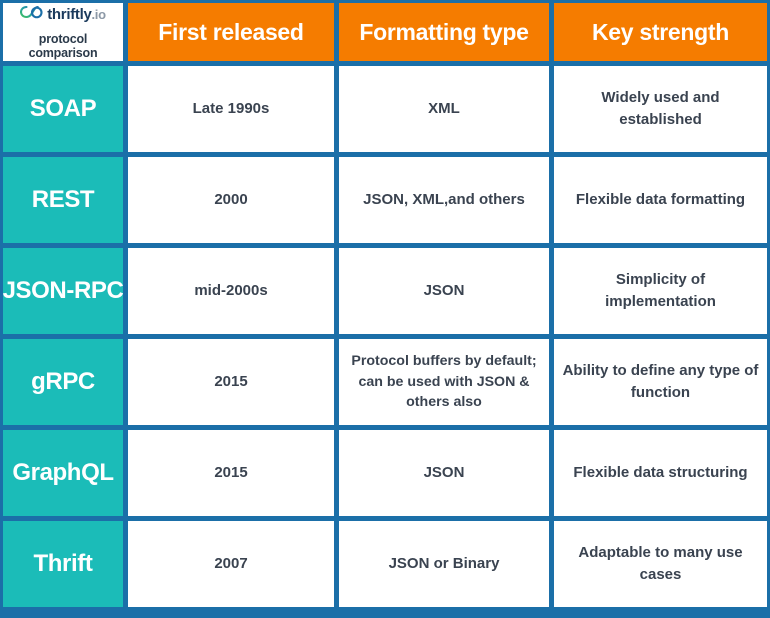  I want to click on cell-first-released: 2007, so click(231, 564).